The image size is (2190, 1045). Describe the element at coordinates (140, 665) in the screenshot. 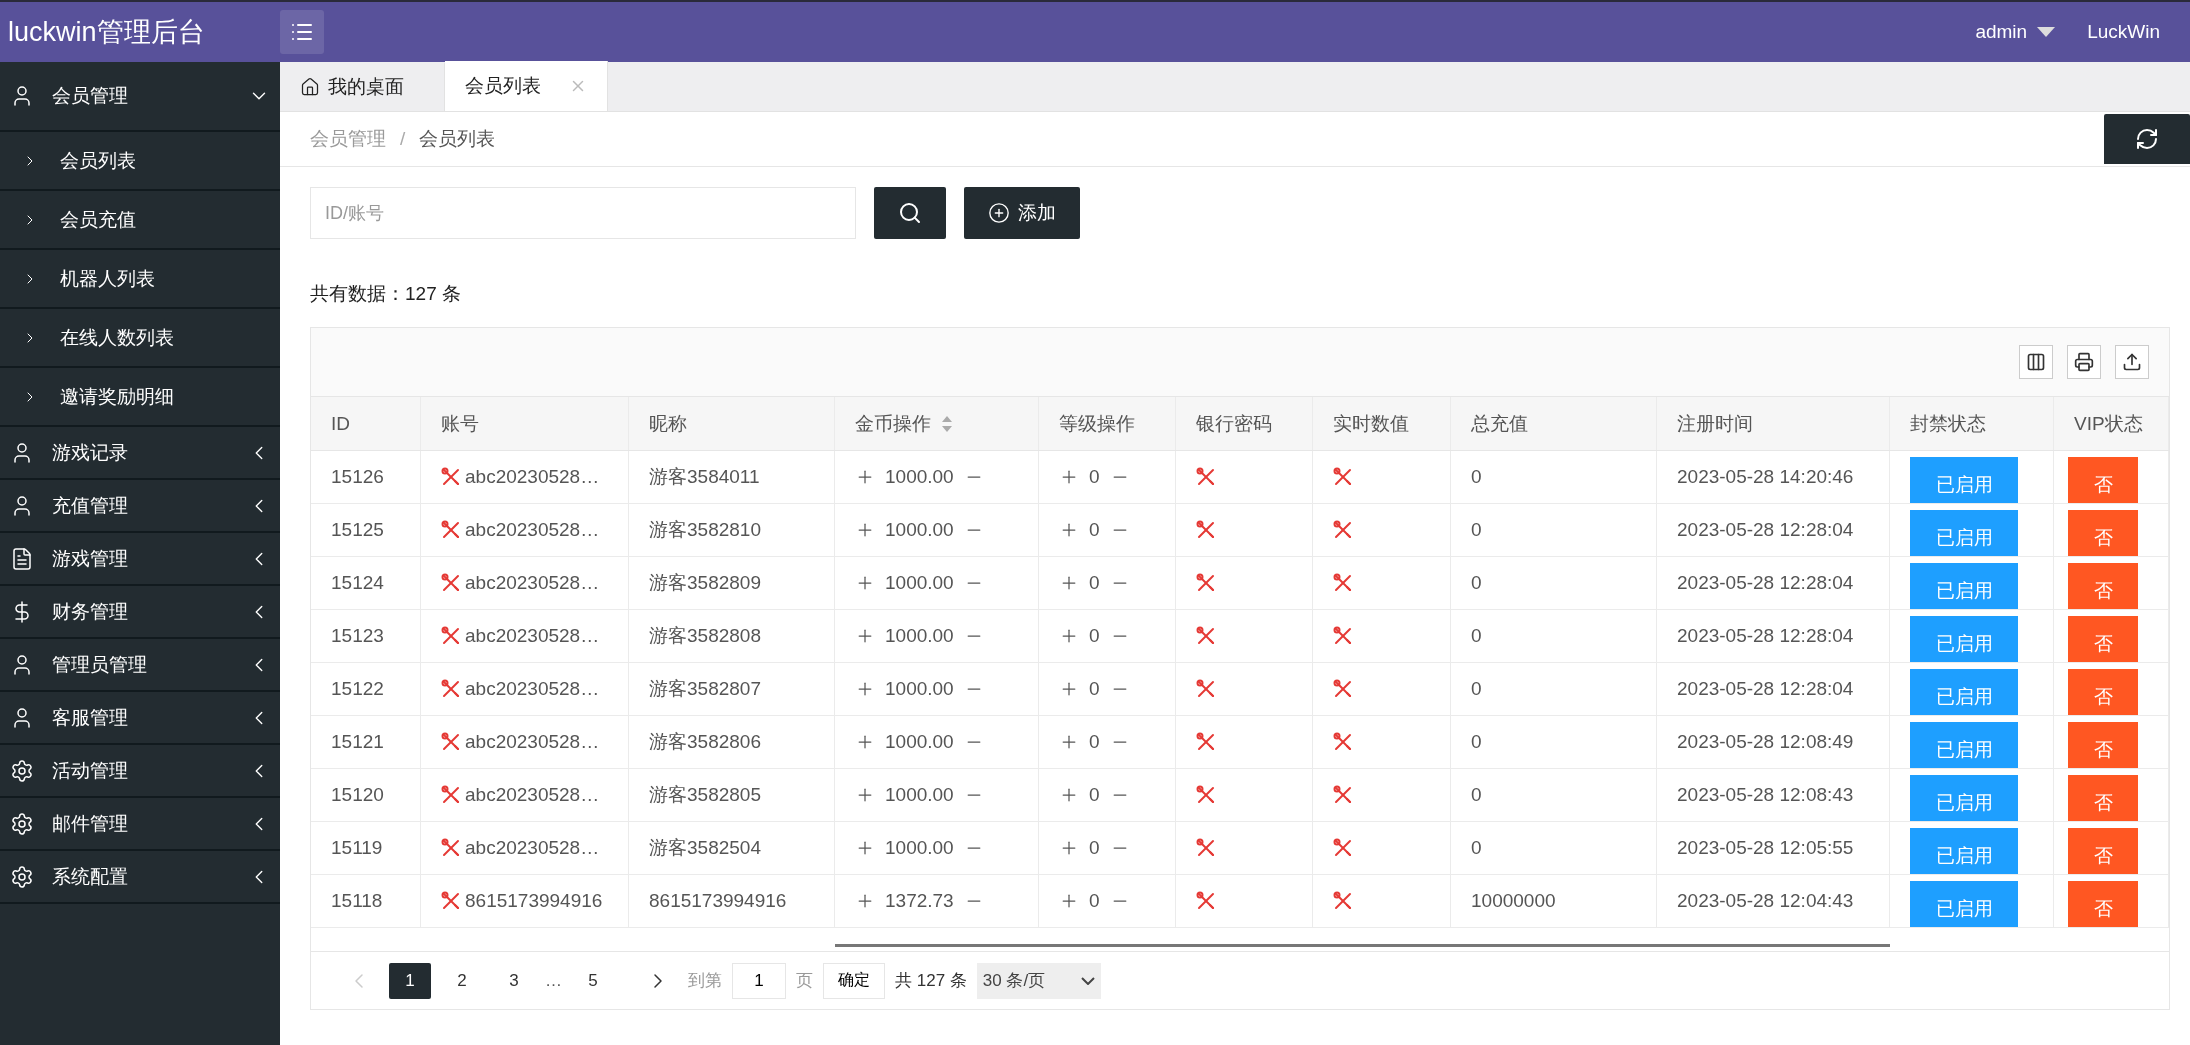

I see `sidebar-group: 管理员管理` at that location.